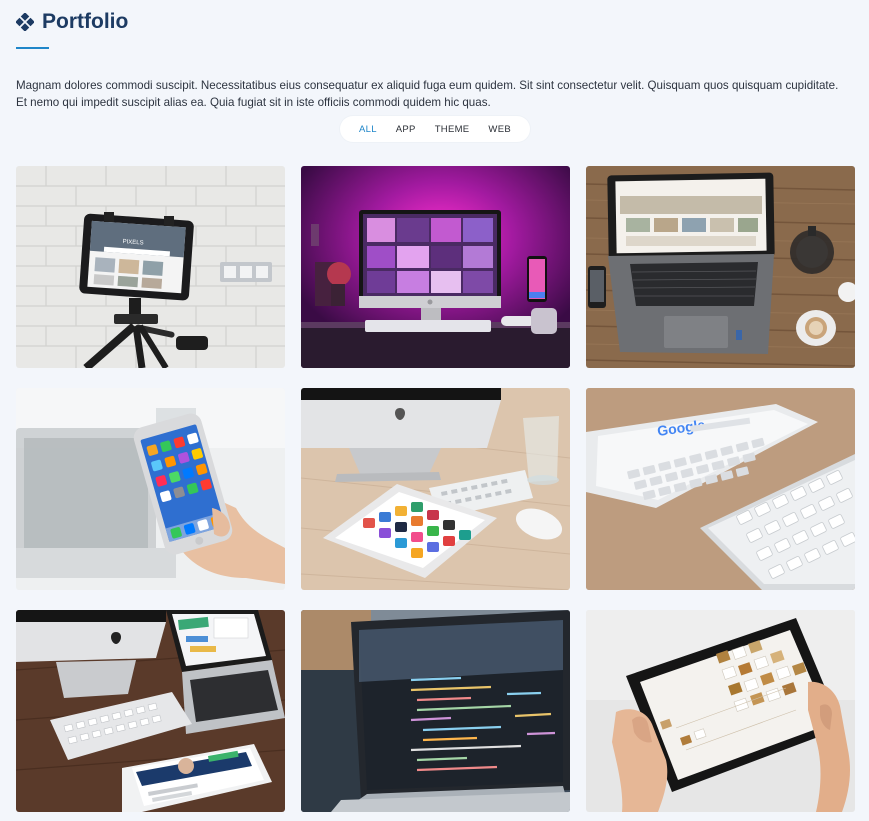  I want to click on filter-theme: THEME, so click(452, 129).